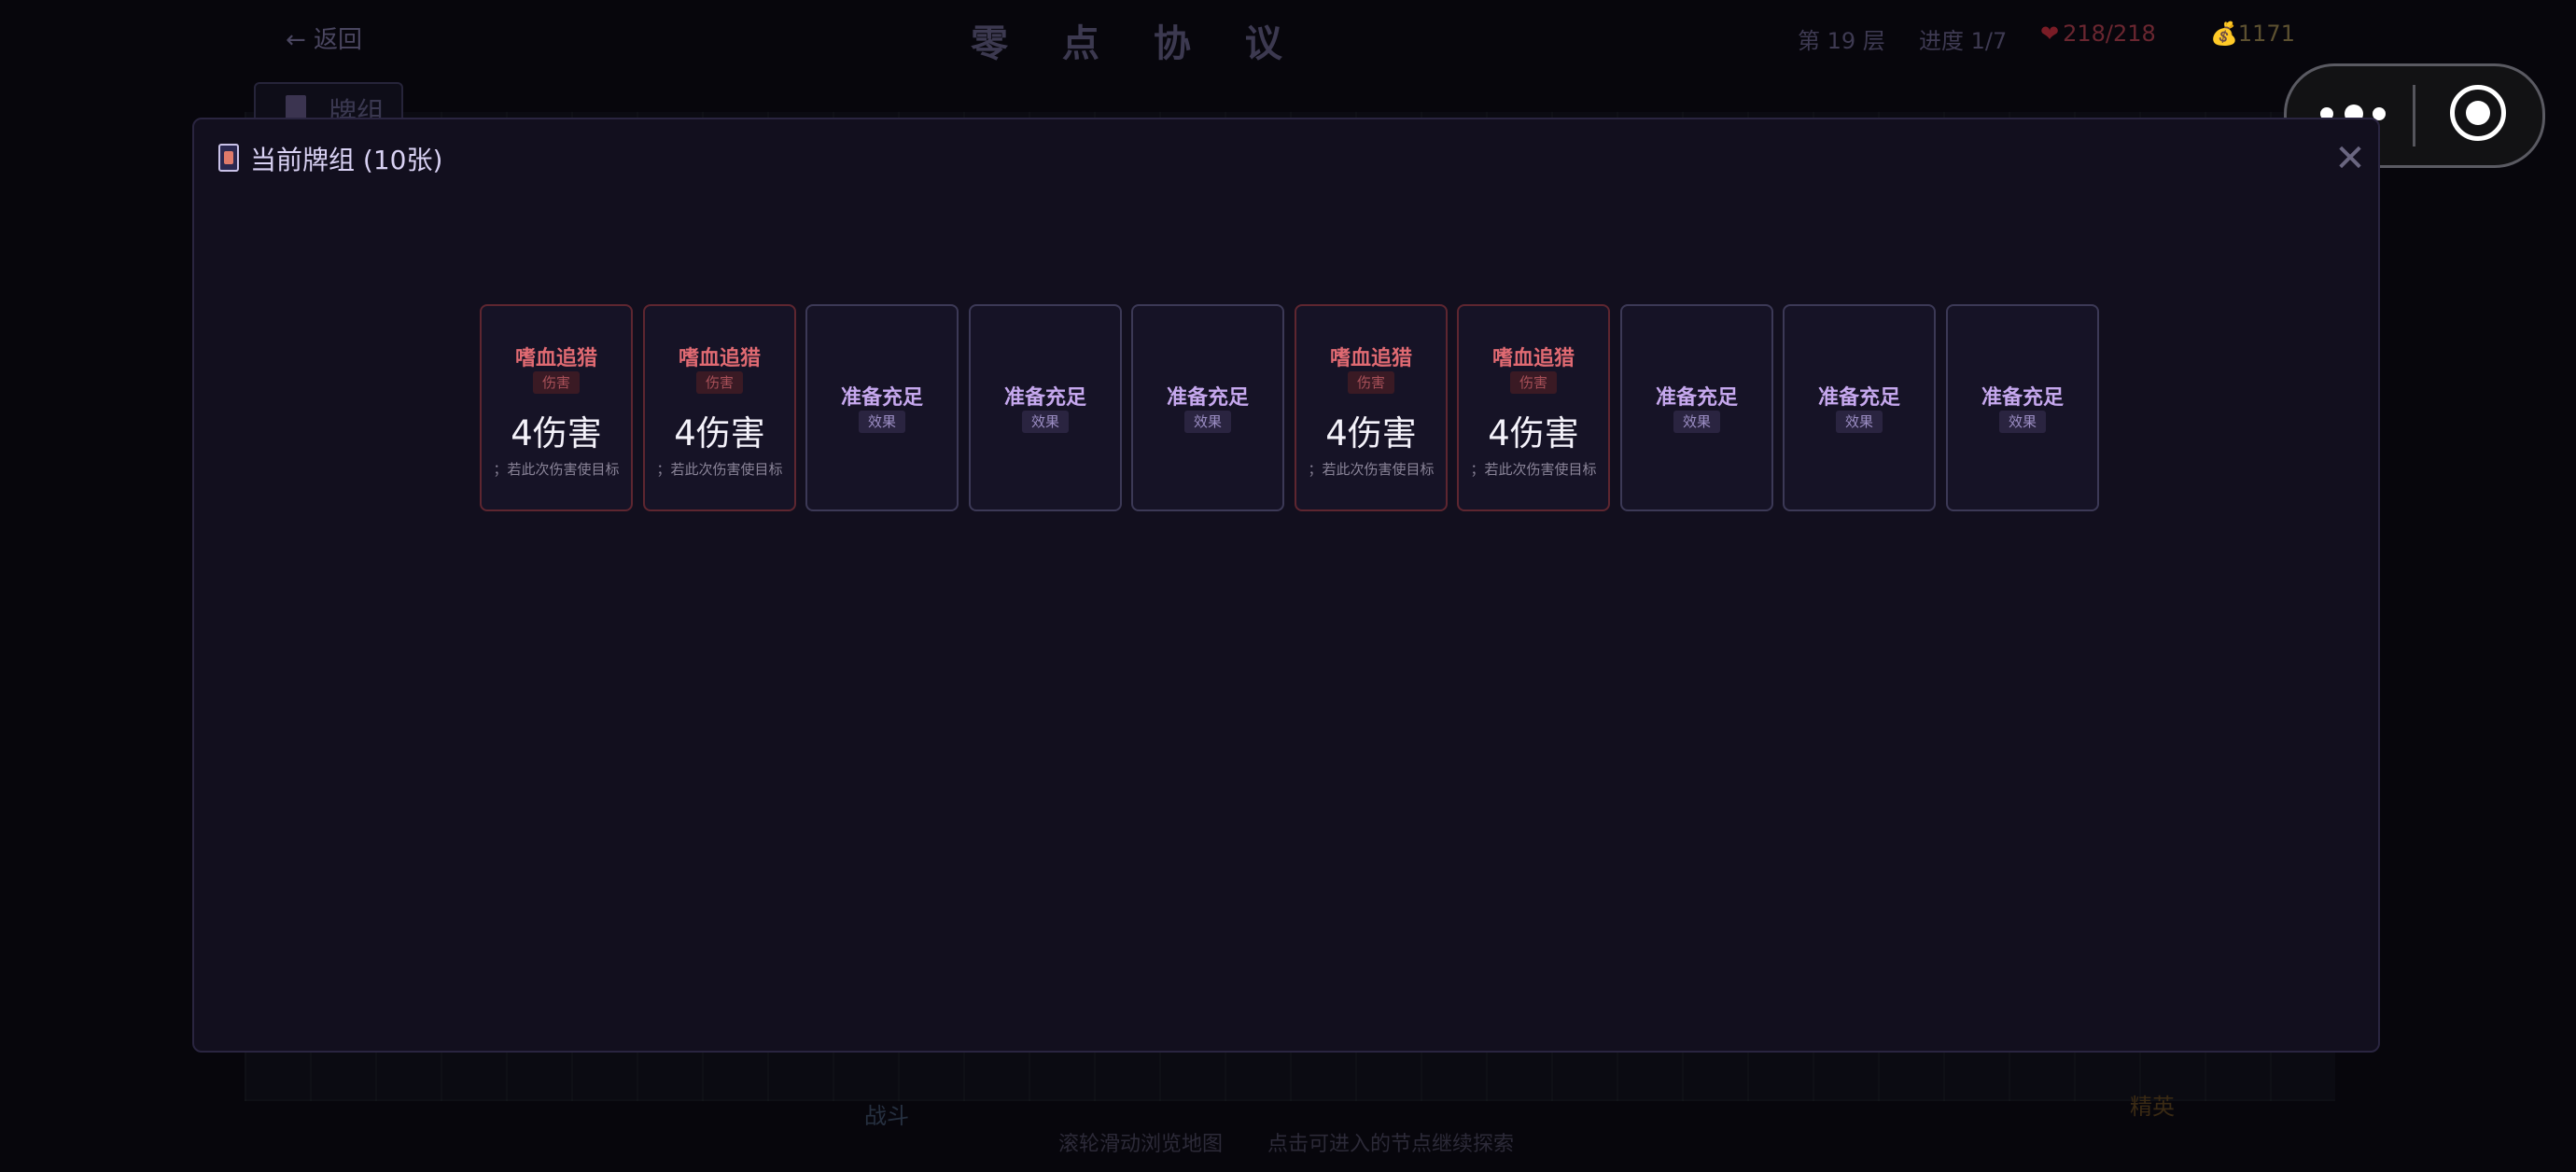  I want to click on gold-display: 💰1171, so click(2252, 34).